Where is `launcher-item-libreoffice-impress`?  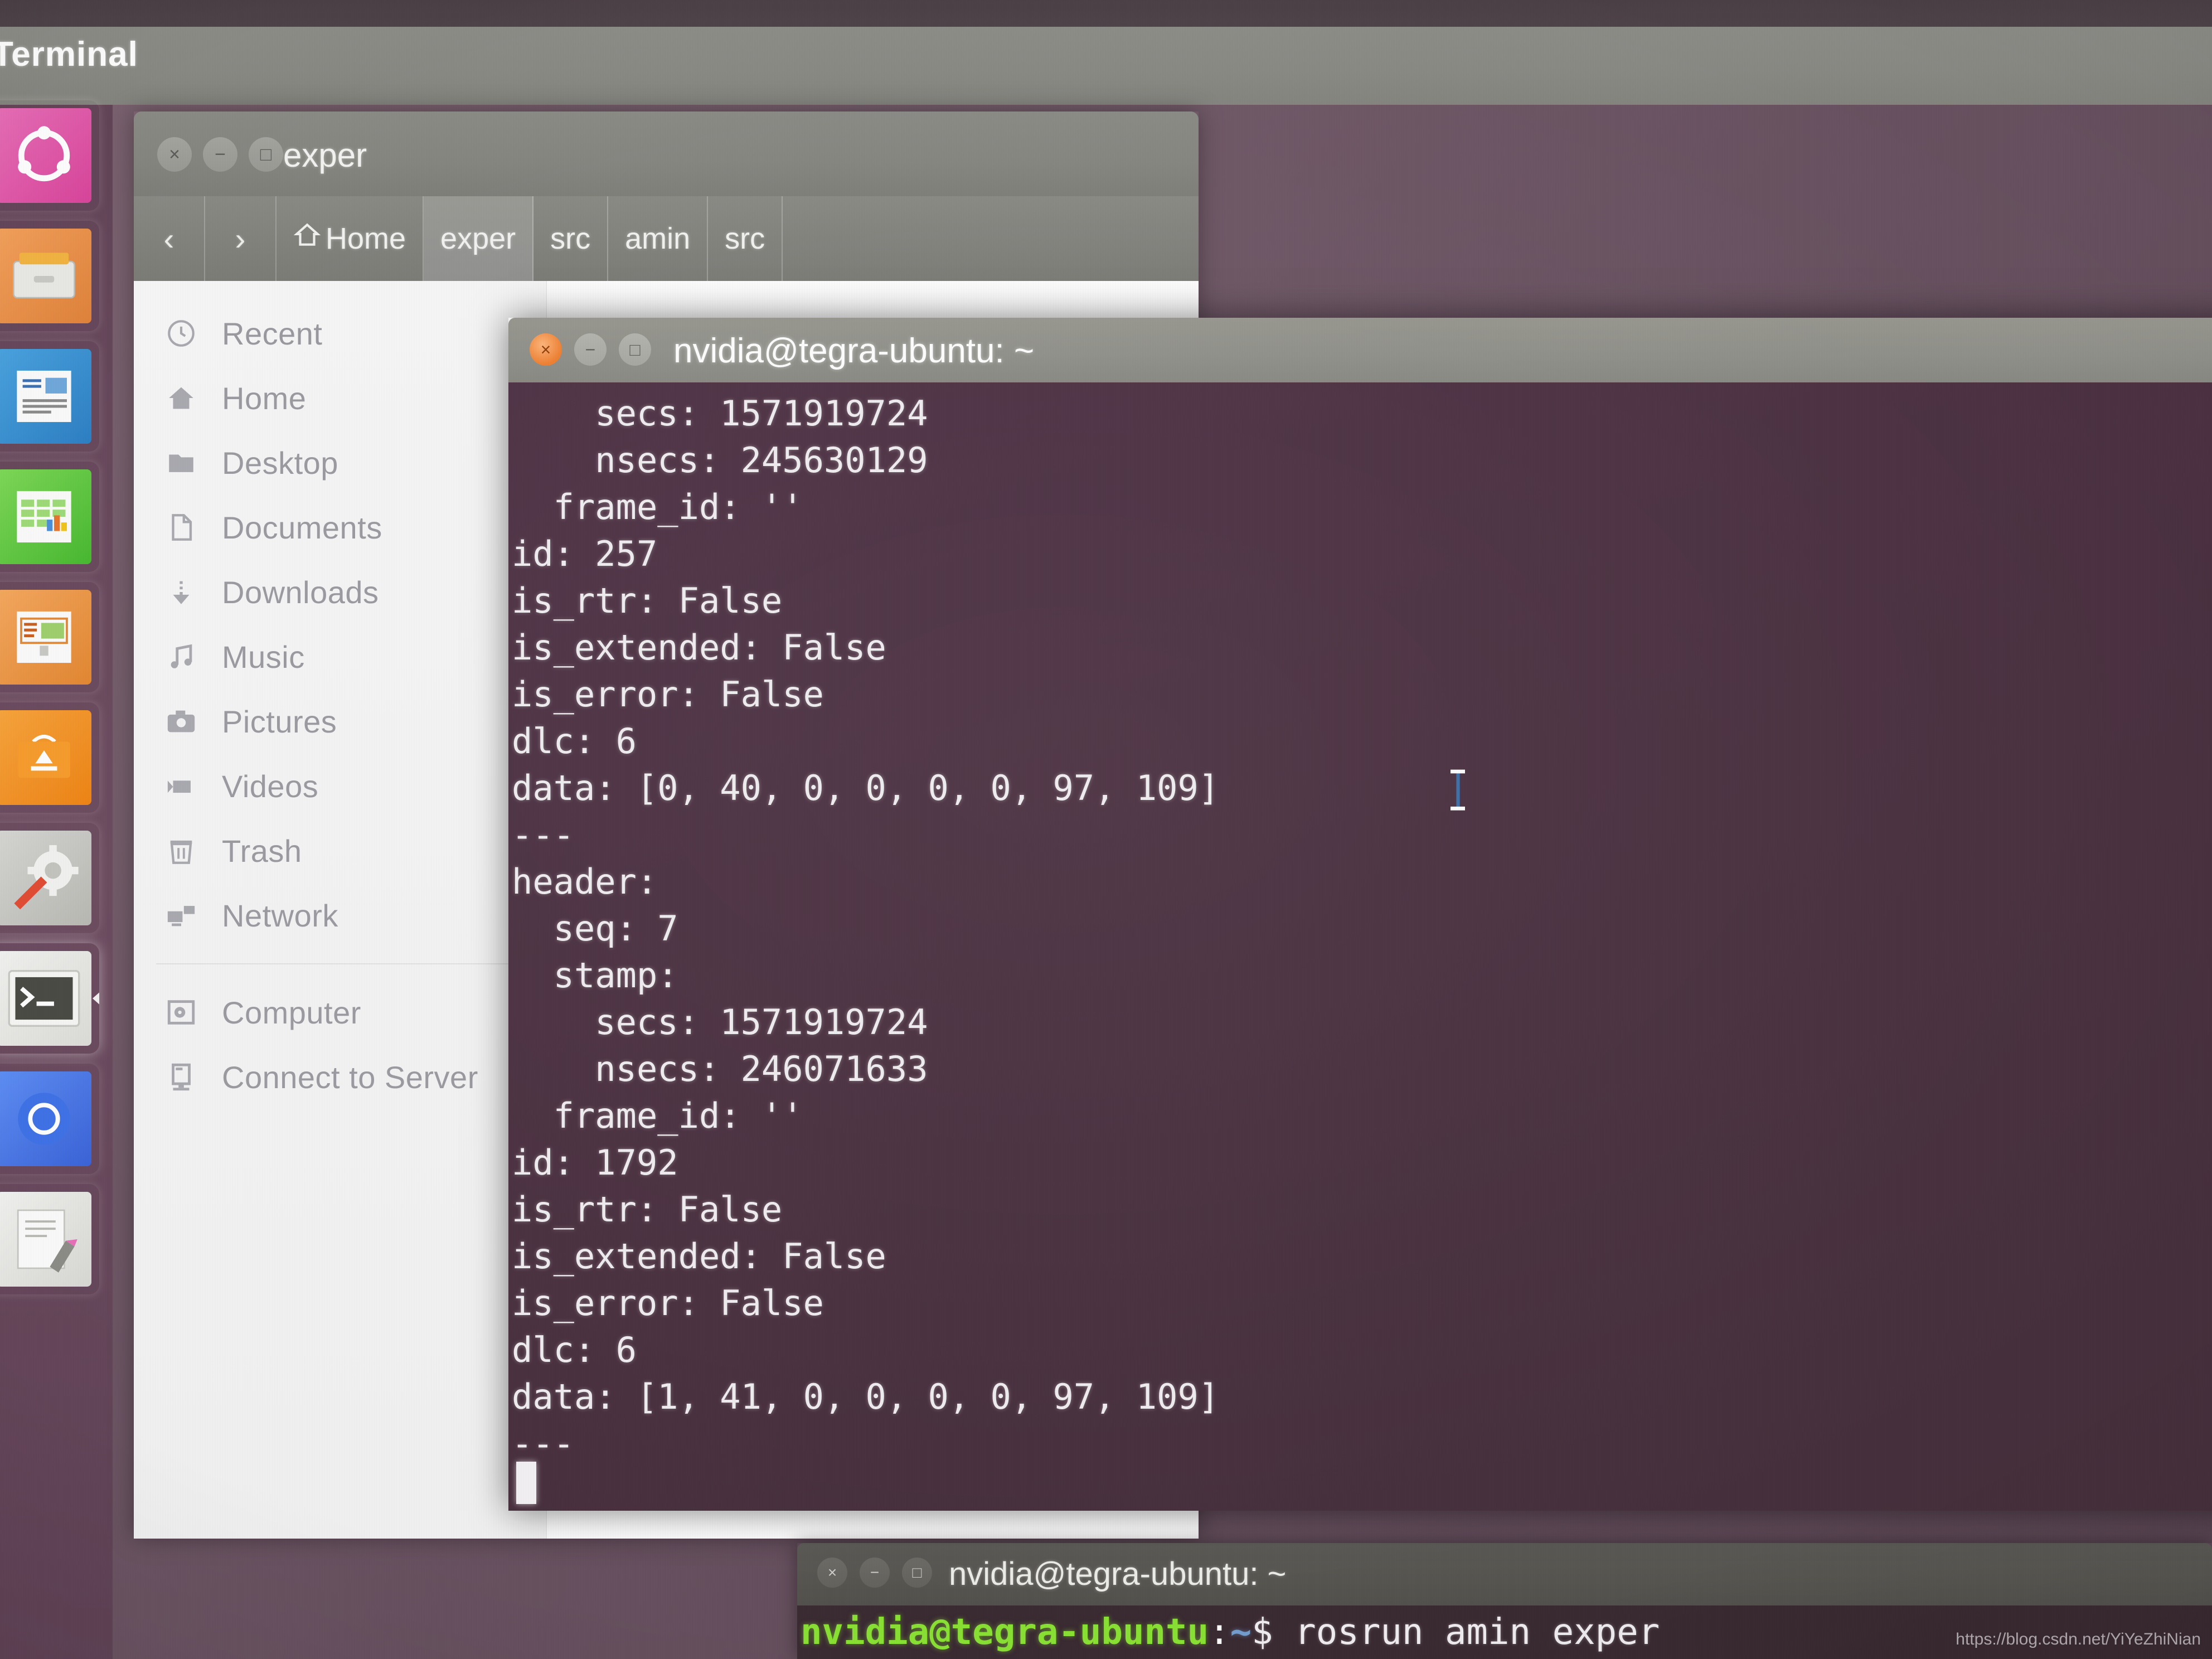 launcher-item-libreoffice-impress is located at coordinates (50, 637).